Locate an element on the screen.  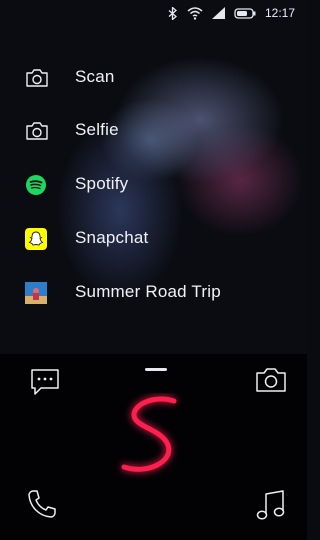
status-time: 12:17 is located at coordinates (279, 13).